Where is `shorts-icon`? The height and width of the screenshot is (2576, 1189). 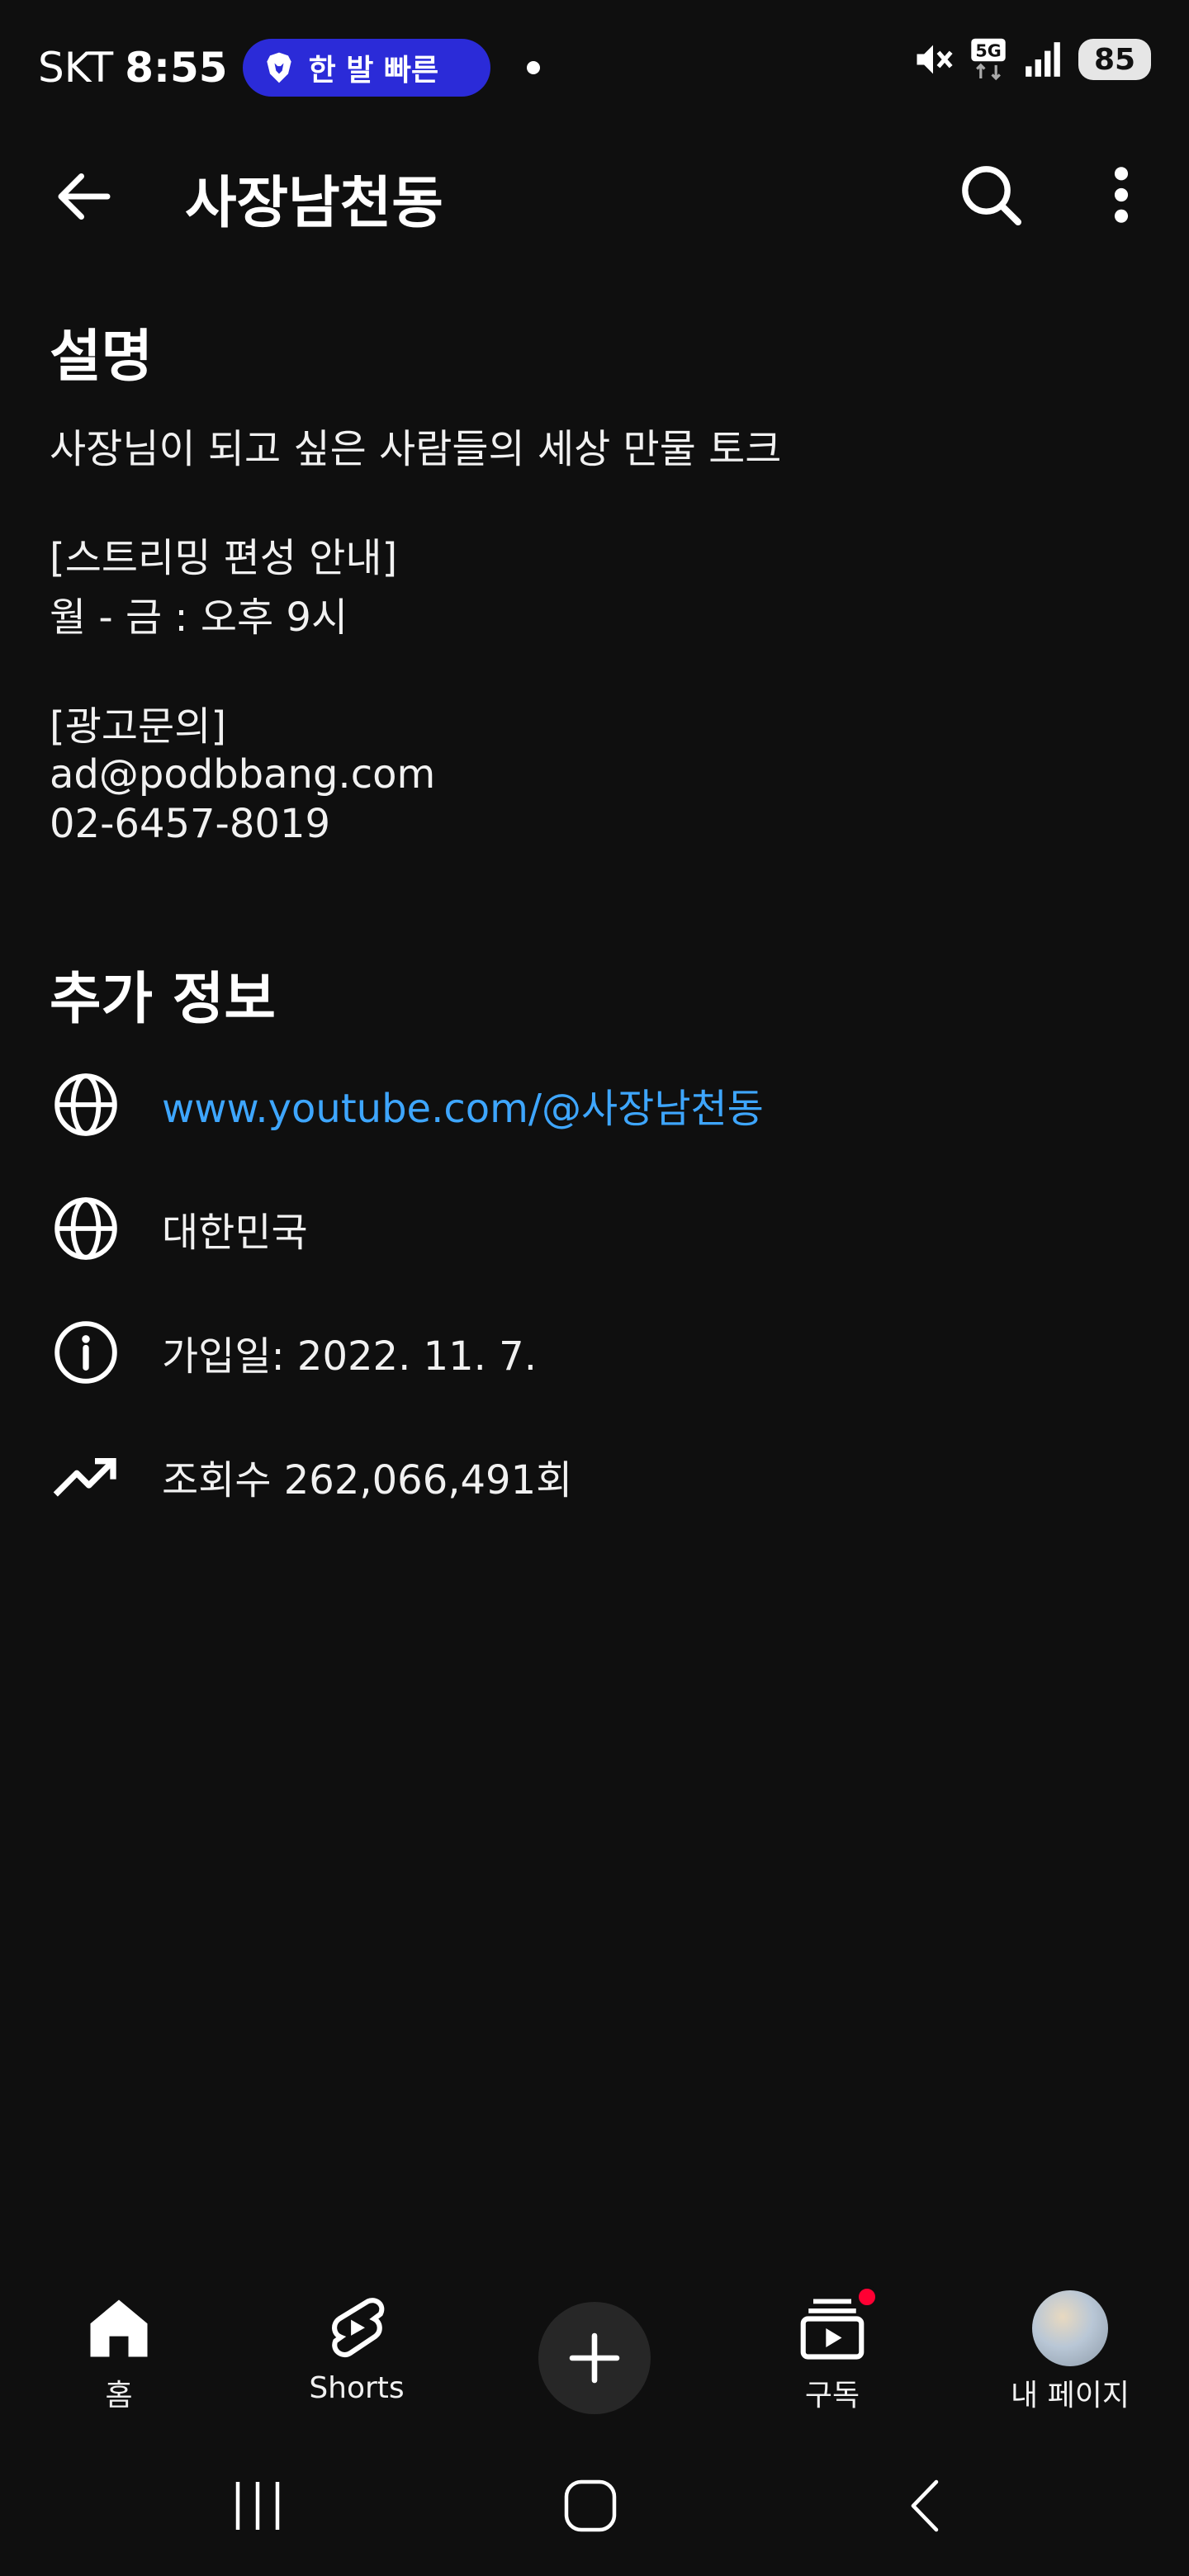
shorts-icon is located at coordinates (358, 2328).